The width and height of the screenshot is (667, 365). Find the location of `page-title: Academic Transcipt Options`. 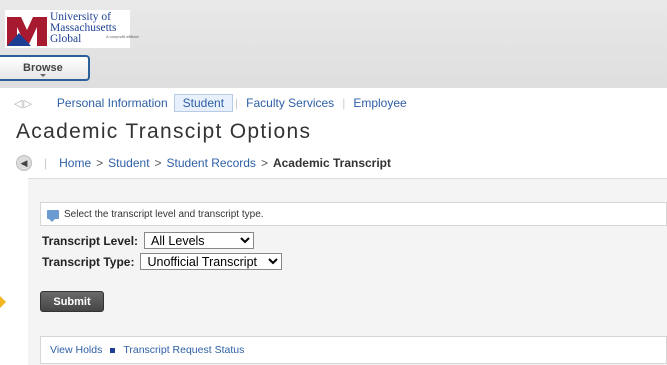

page-title: Academic Transcipt Options is located at coordinates (164, 131).